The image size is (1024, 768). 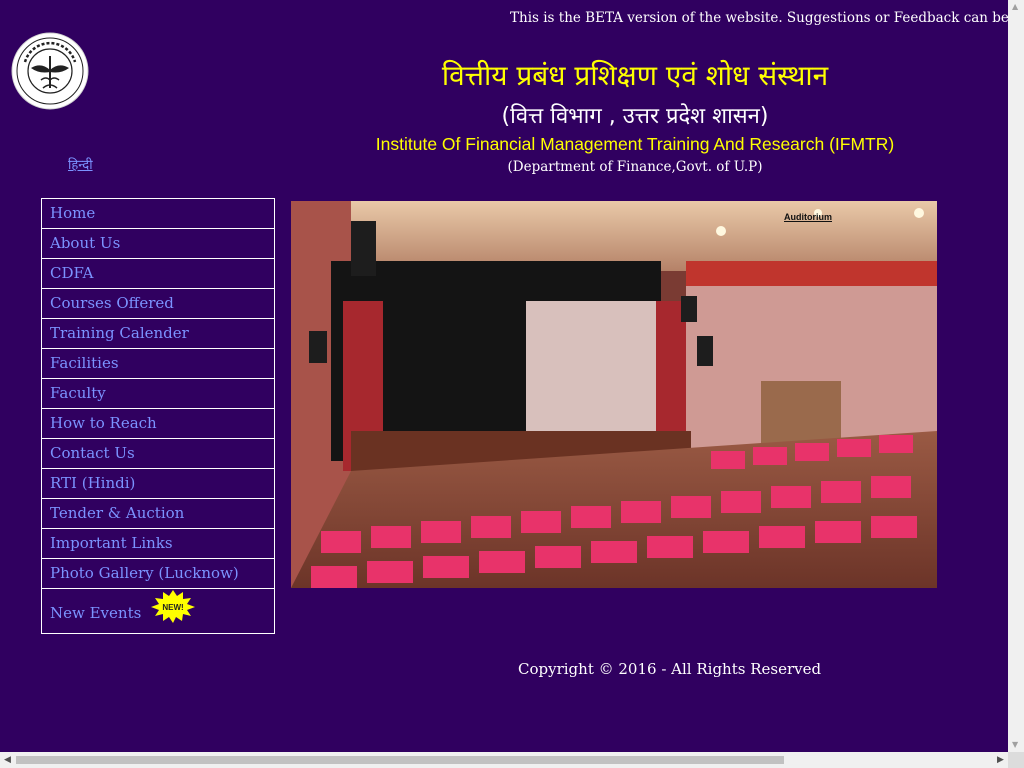 I want to click on copyright-text: Copyright © 2016 - All Rights Reserved, so click(x=670, y=669).